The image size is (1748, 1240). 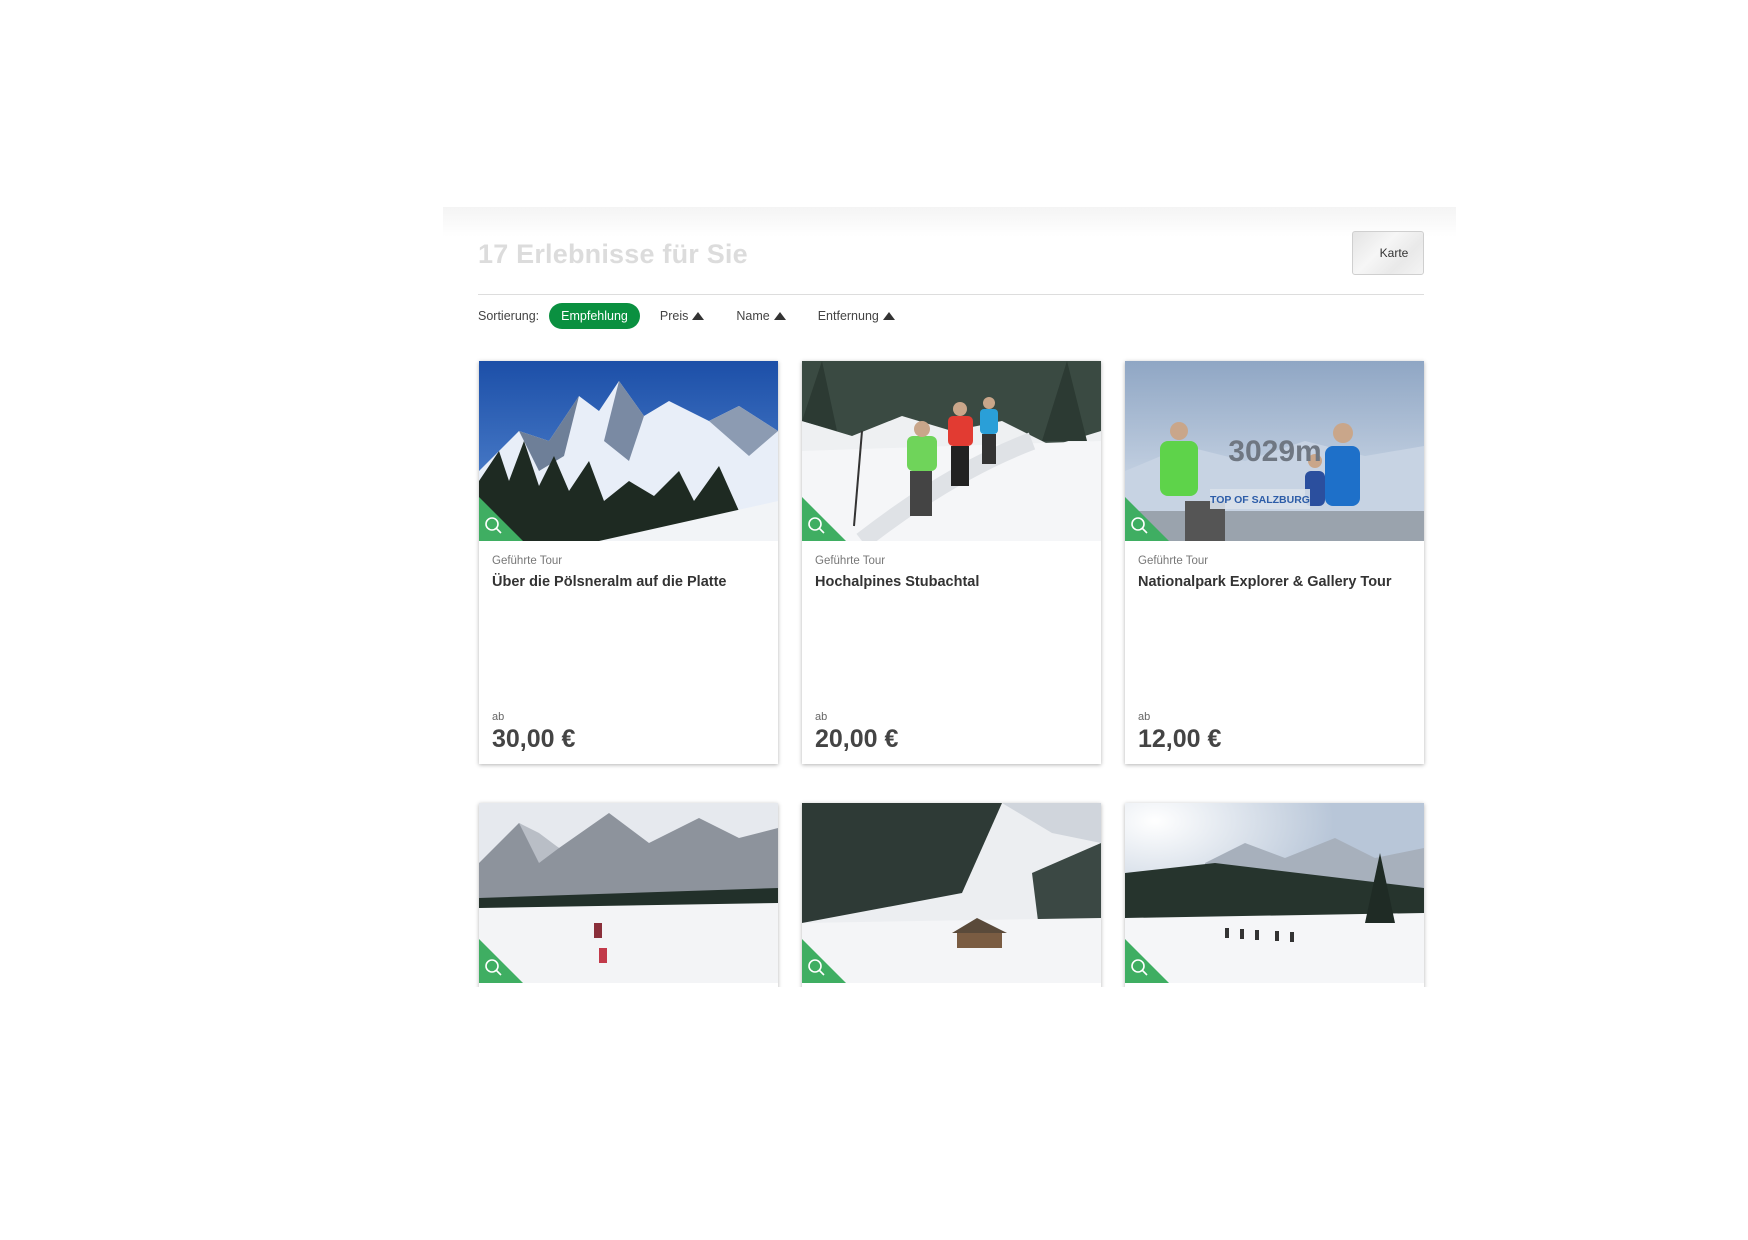 I want to click on alpine-hut-forest-image, so click(x=951, y=893).